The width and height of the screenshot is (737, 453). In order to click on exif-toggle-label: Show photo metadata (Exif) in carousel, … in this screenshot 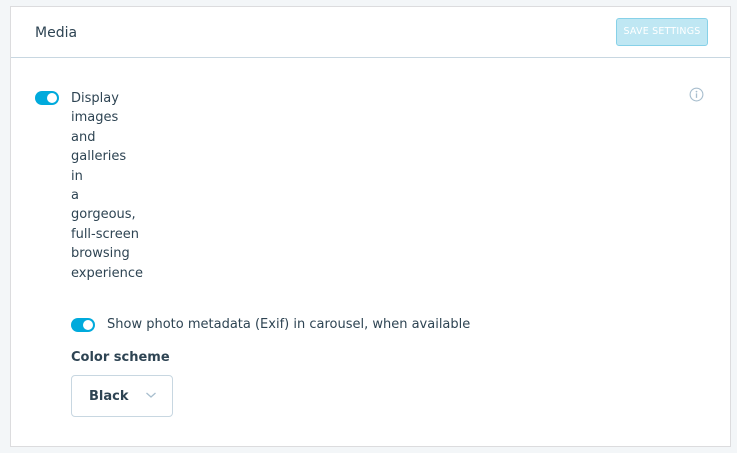, I will do `click(289, 324)`.